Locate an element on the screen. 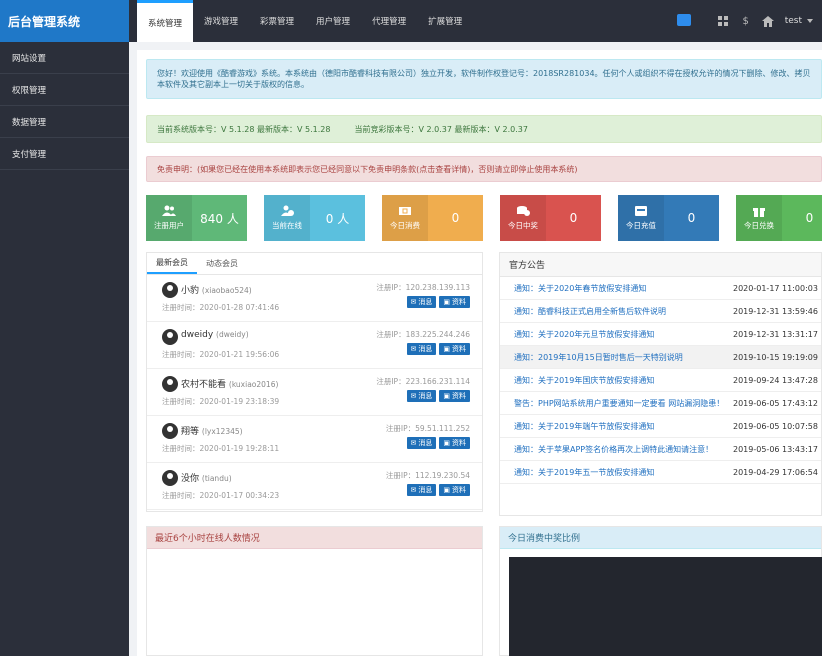 This screenshot has width=822, height=656. member-name: 农村不能看 (kuxiao2016) is located at coordinates (229, 383).